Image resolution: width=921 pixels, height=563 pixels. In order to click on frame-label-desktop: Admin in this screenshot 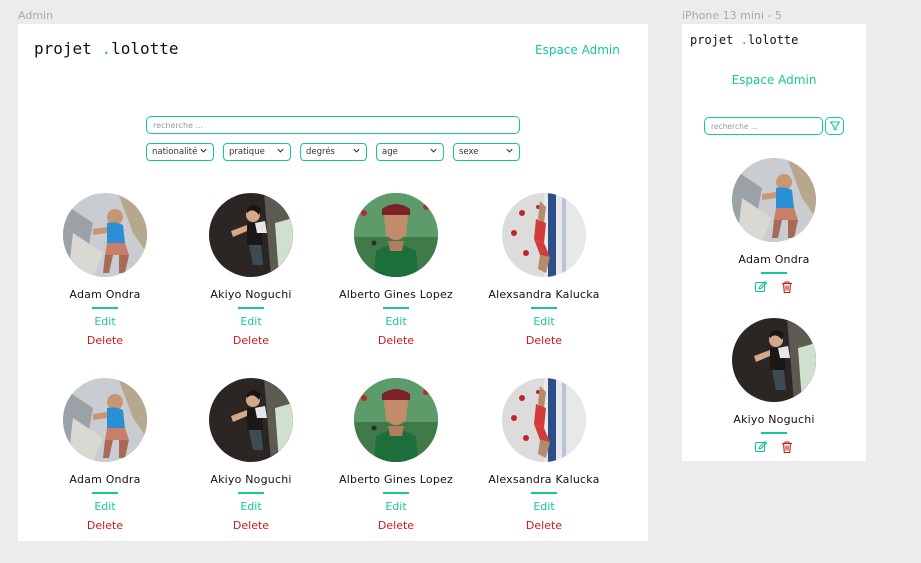, I will do `click(36, 15)`.